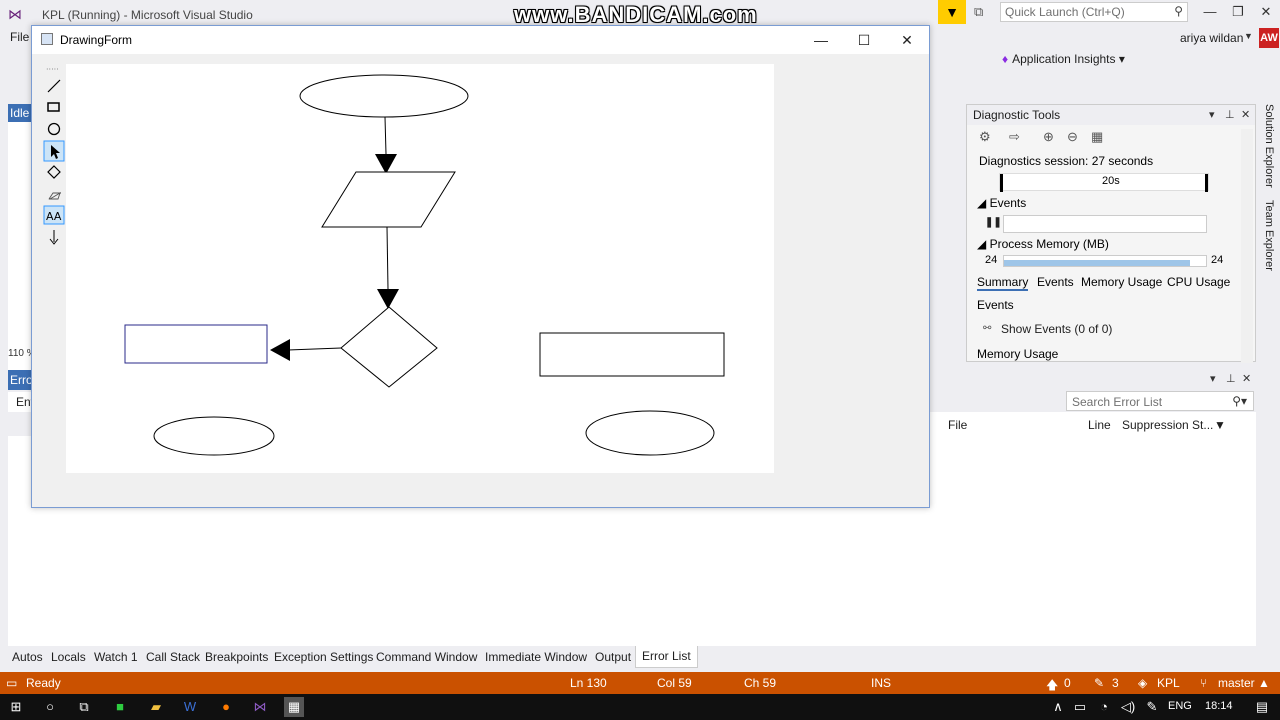 This screenshot has width=1280, height=720. I want to click on pause-icon: ❚❚, so click(993, 222).